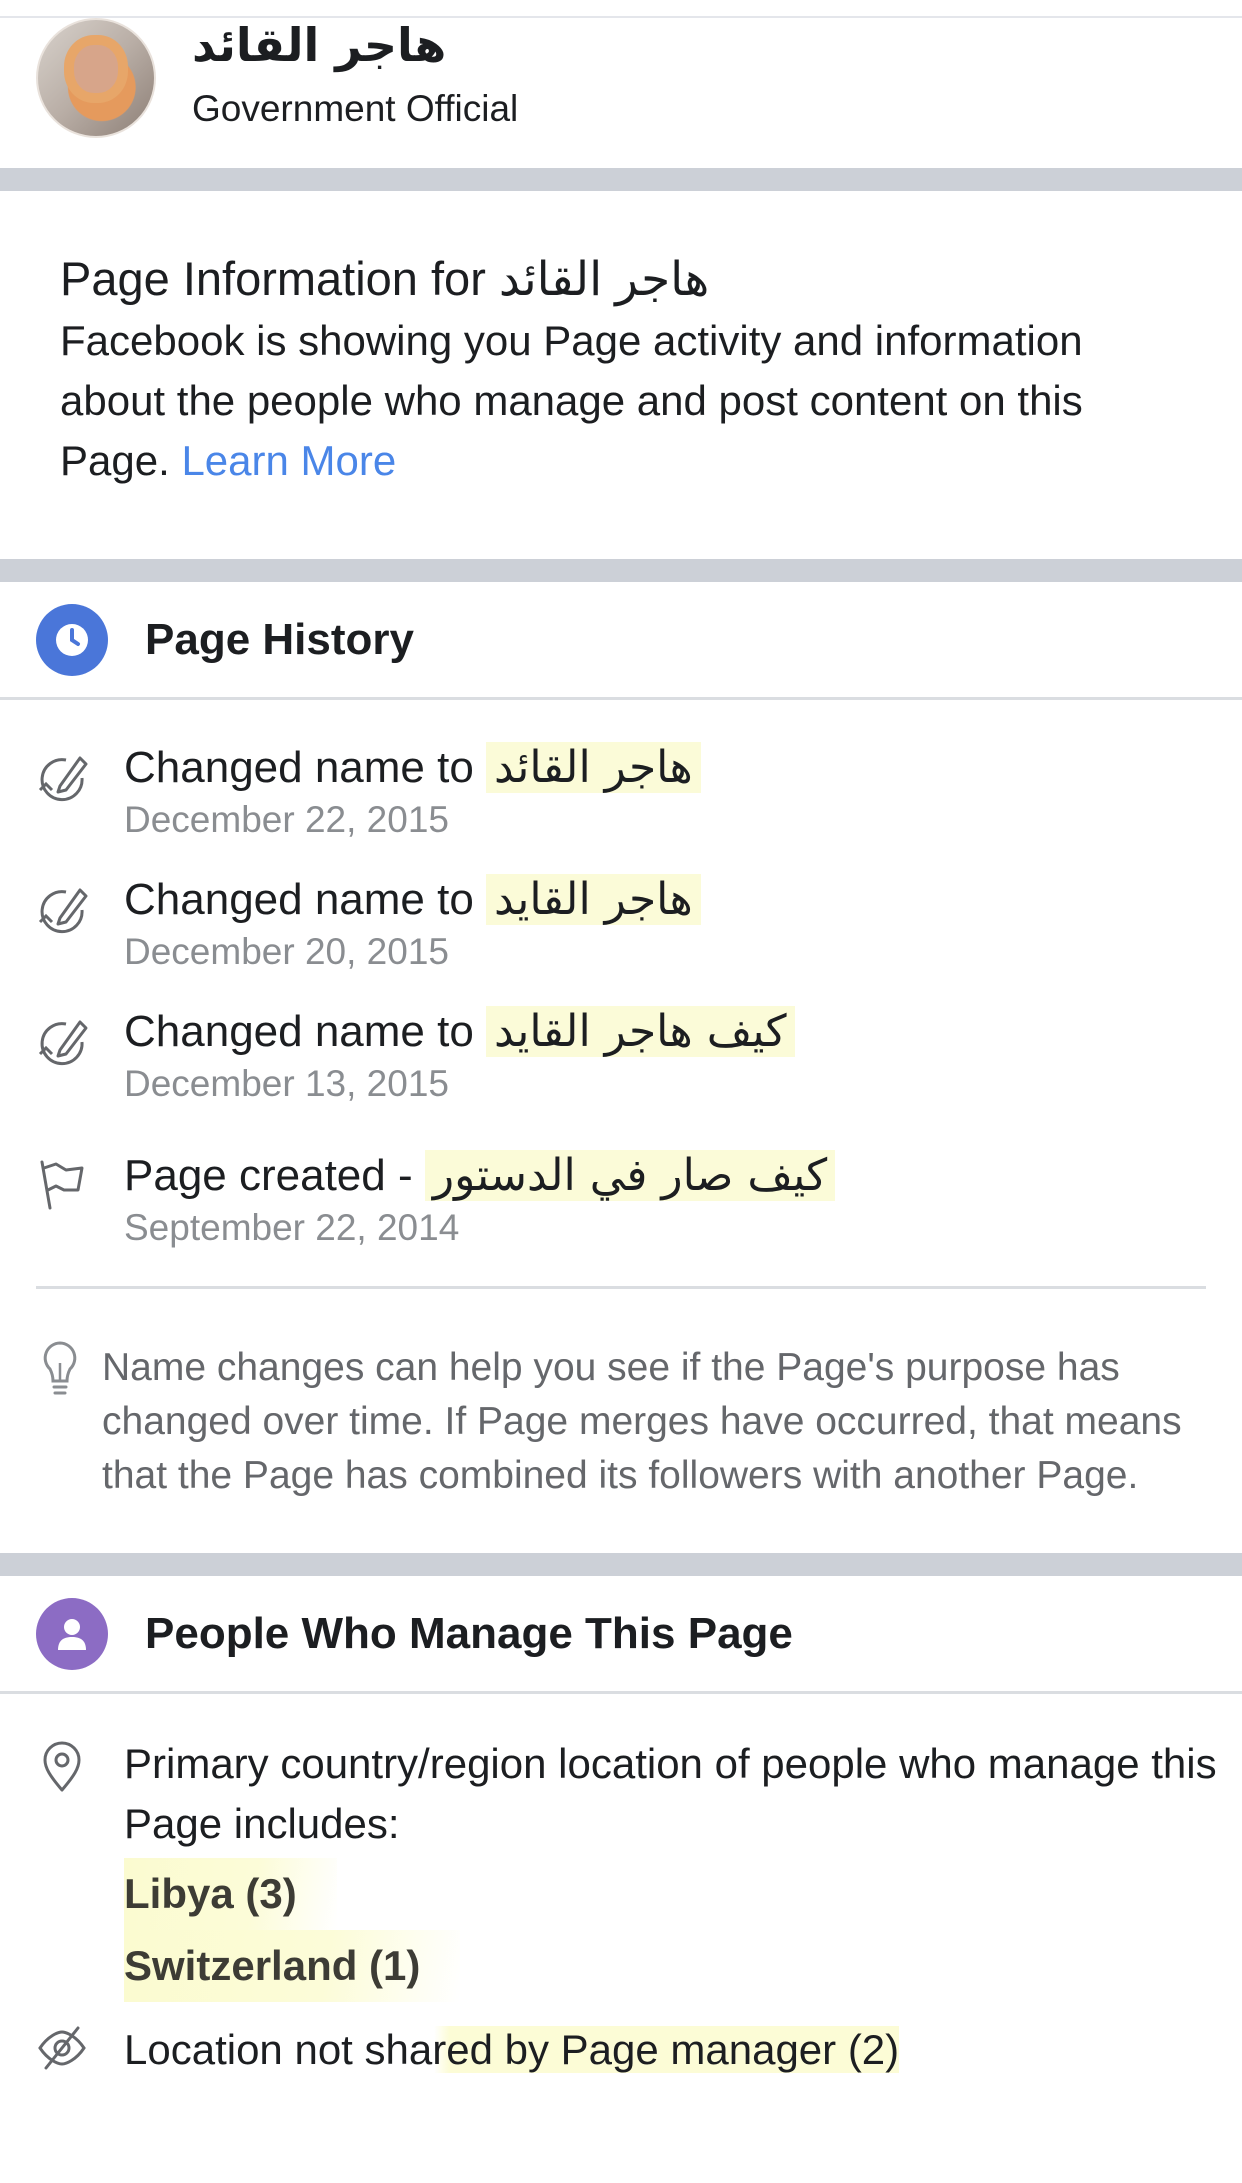  What do you see at coordinates (279, 639) in the screenshot?
I see `page-history-title: Page History` at bounding box center [279, 639].